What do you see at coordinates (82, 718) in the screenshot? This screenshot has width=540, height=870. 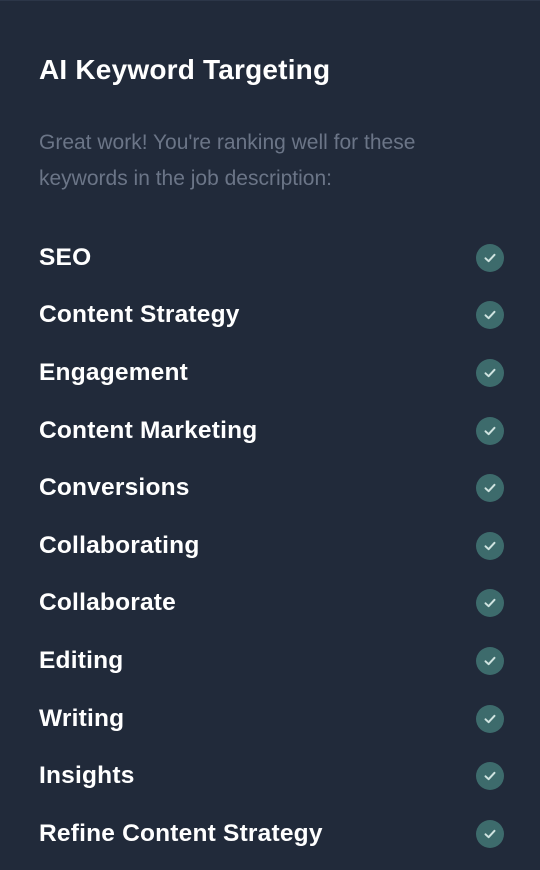 I see `keyword-label: Writing` at bounding box center [82, 718].